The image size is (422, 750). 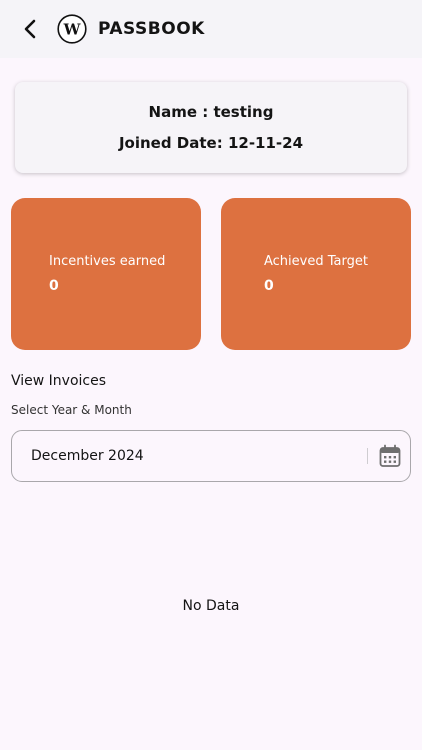 What do you see at coordinates (106, 274) in the screenshot?
I see `incentives-card: Incentives earned 0` at bounding box center [106, 274].